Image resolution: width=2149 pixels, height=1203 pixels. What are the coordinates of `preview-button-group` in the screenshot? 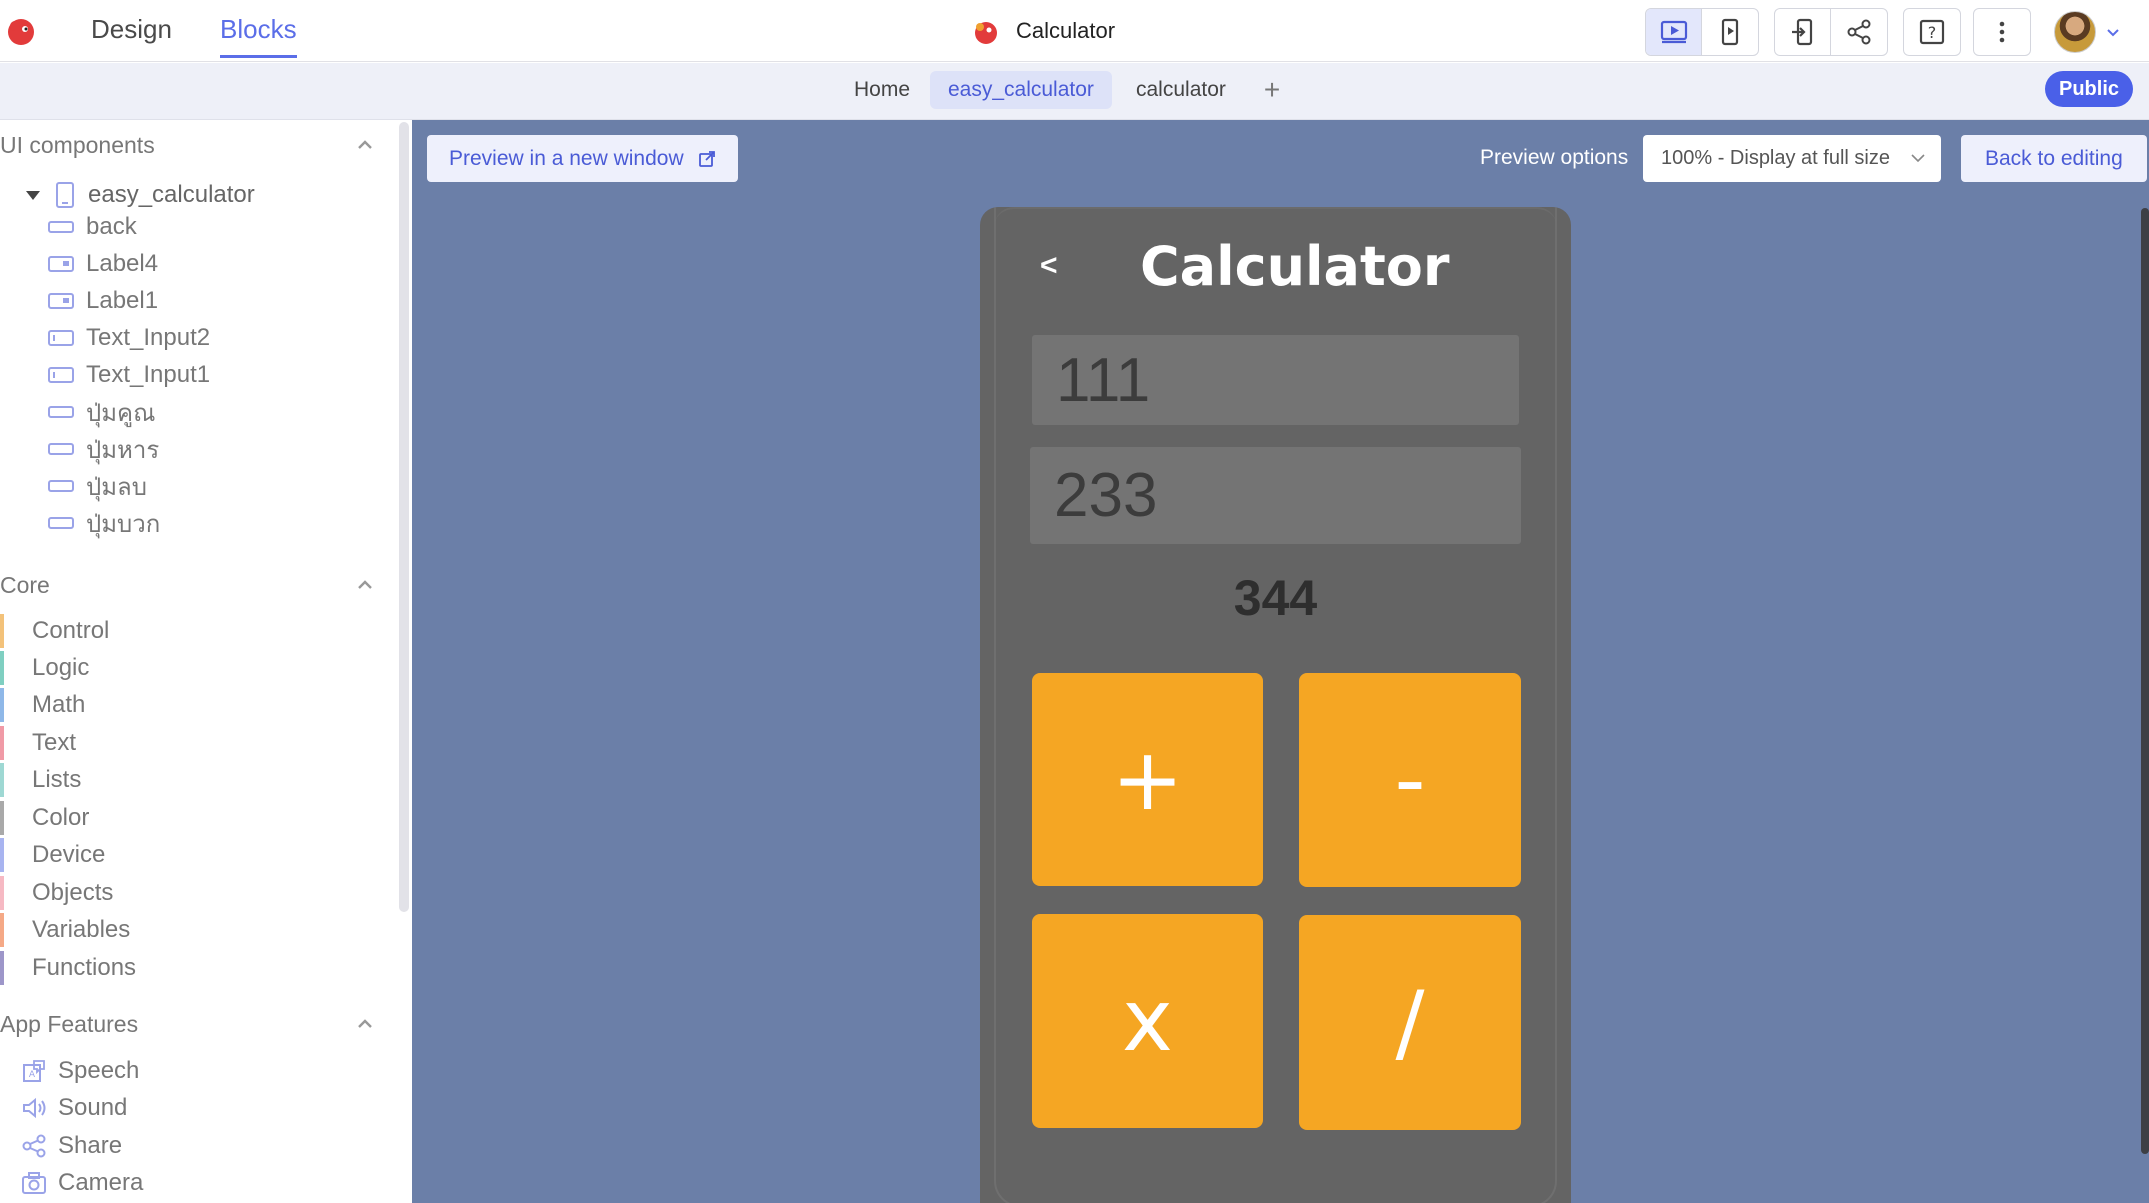 It's located at (1702, 32).